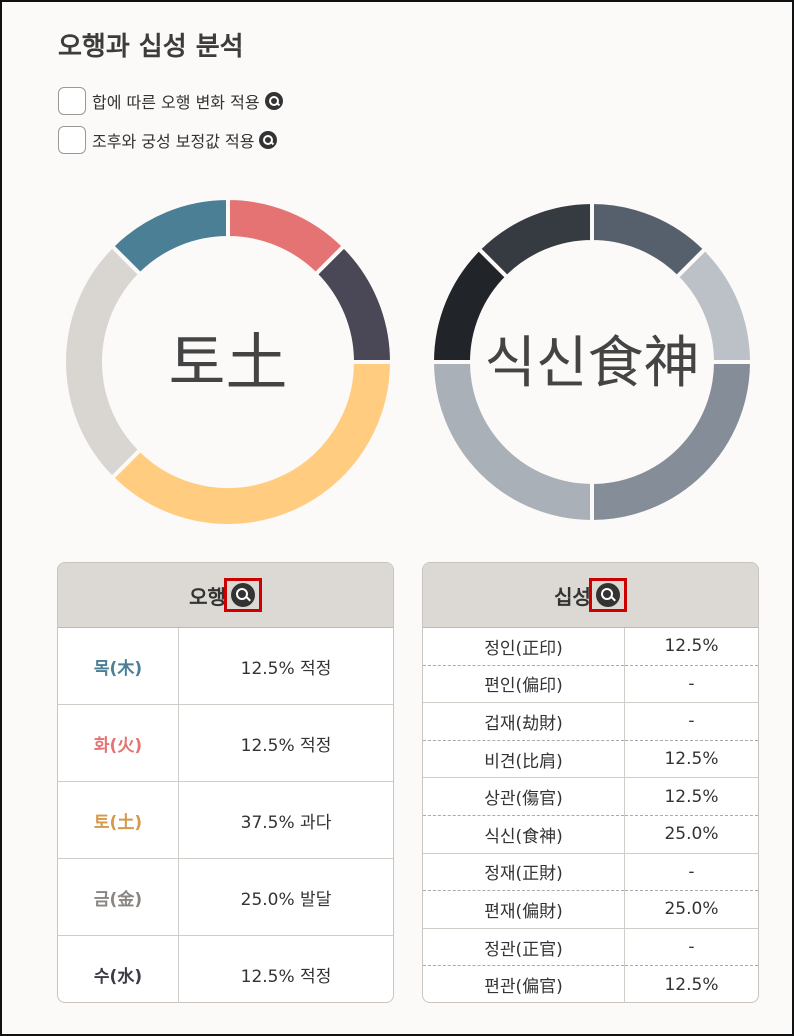  Describe the element at coordinates (118, 968) in the screenshot. I see `ohaeng-element-label: 수(水)` at that location.